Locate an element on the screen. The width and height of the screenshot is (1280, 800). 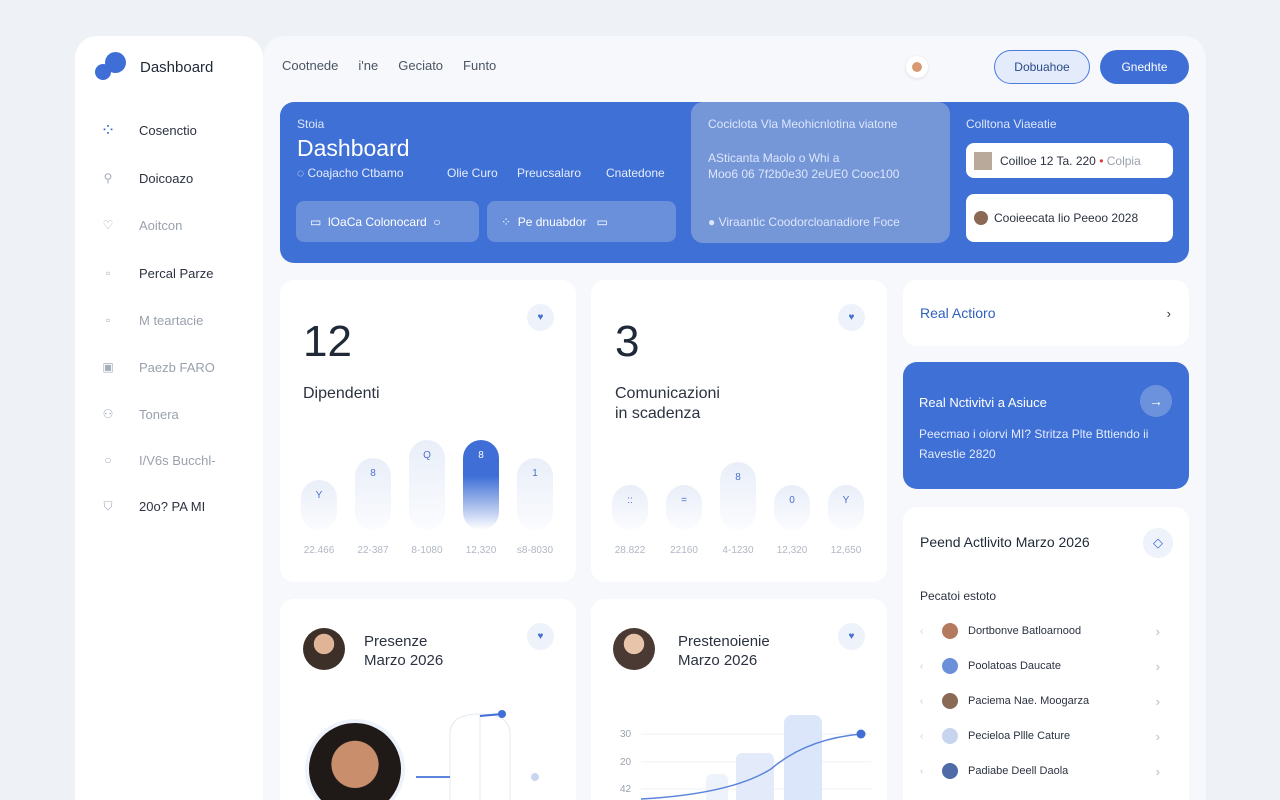
bar: :: is located at coordinates (630, 507).